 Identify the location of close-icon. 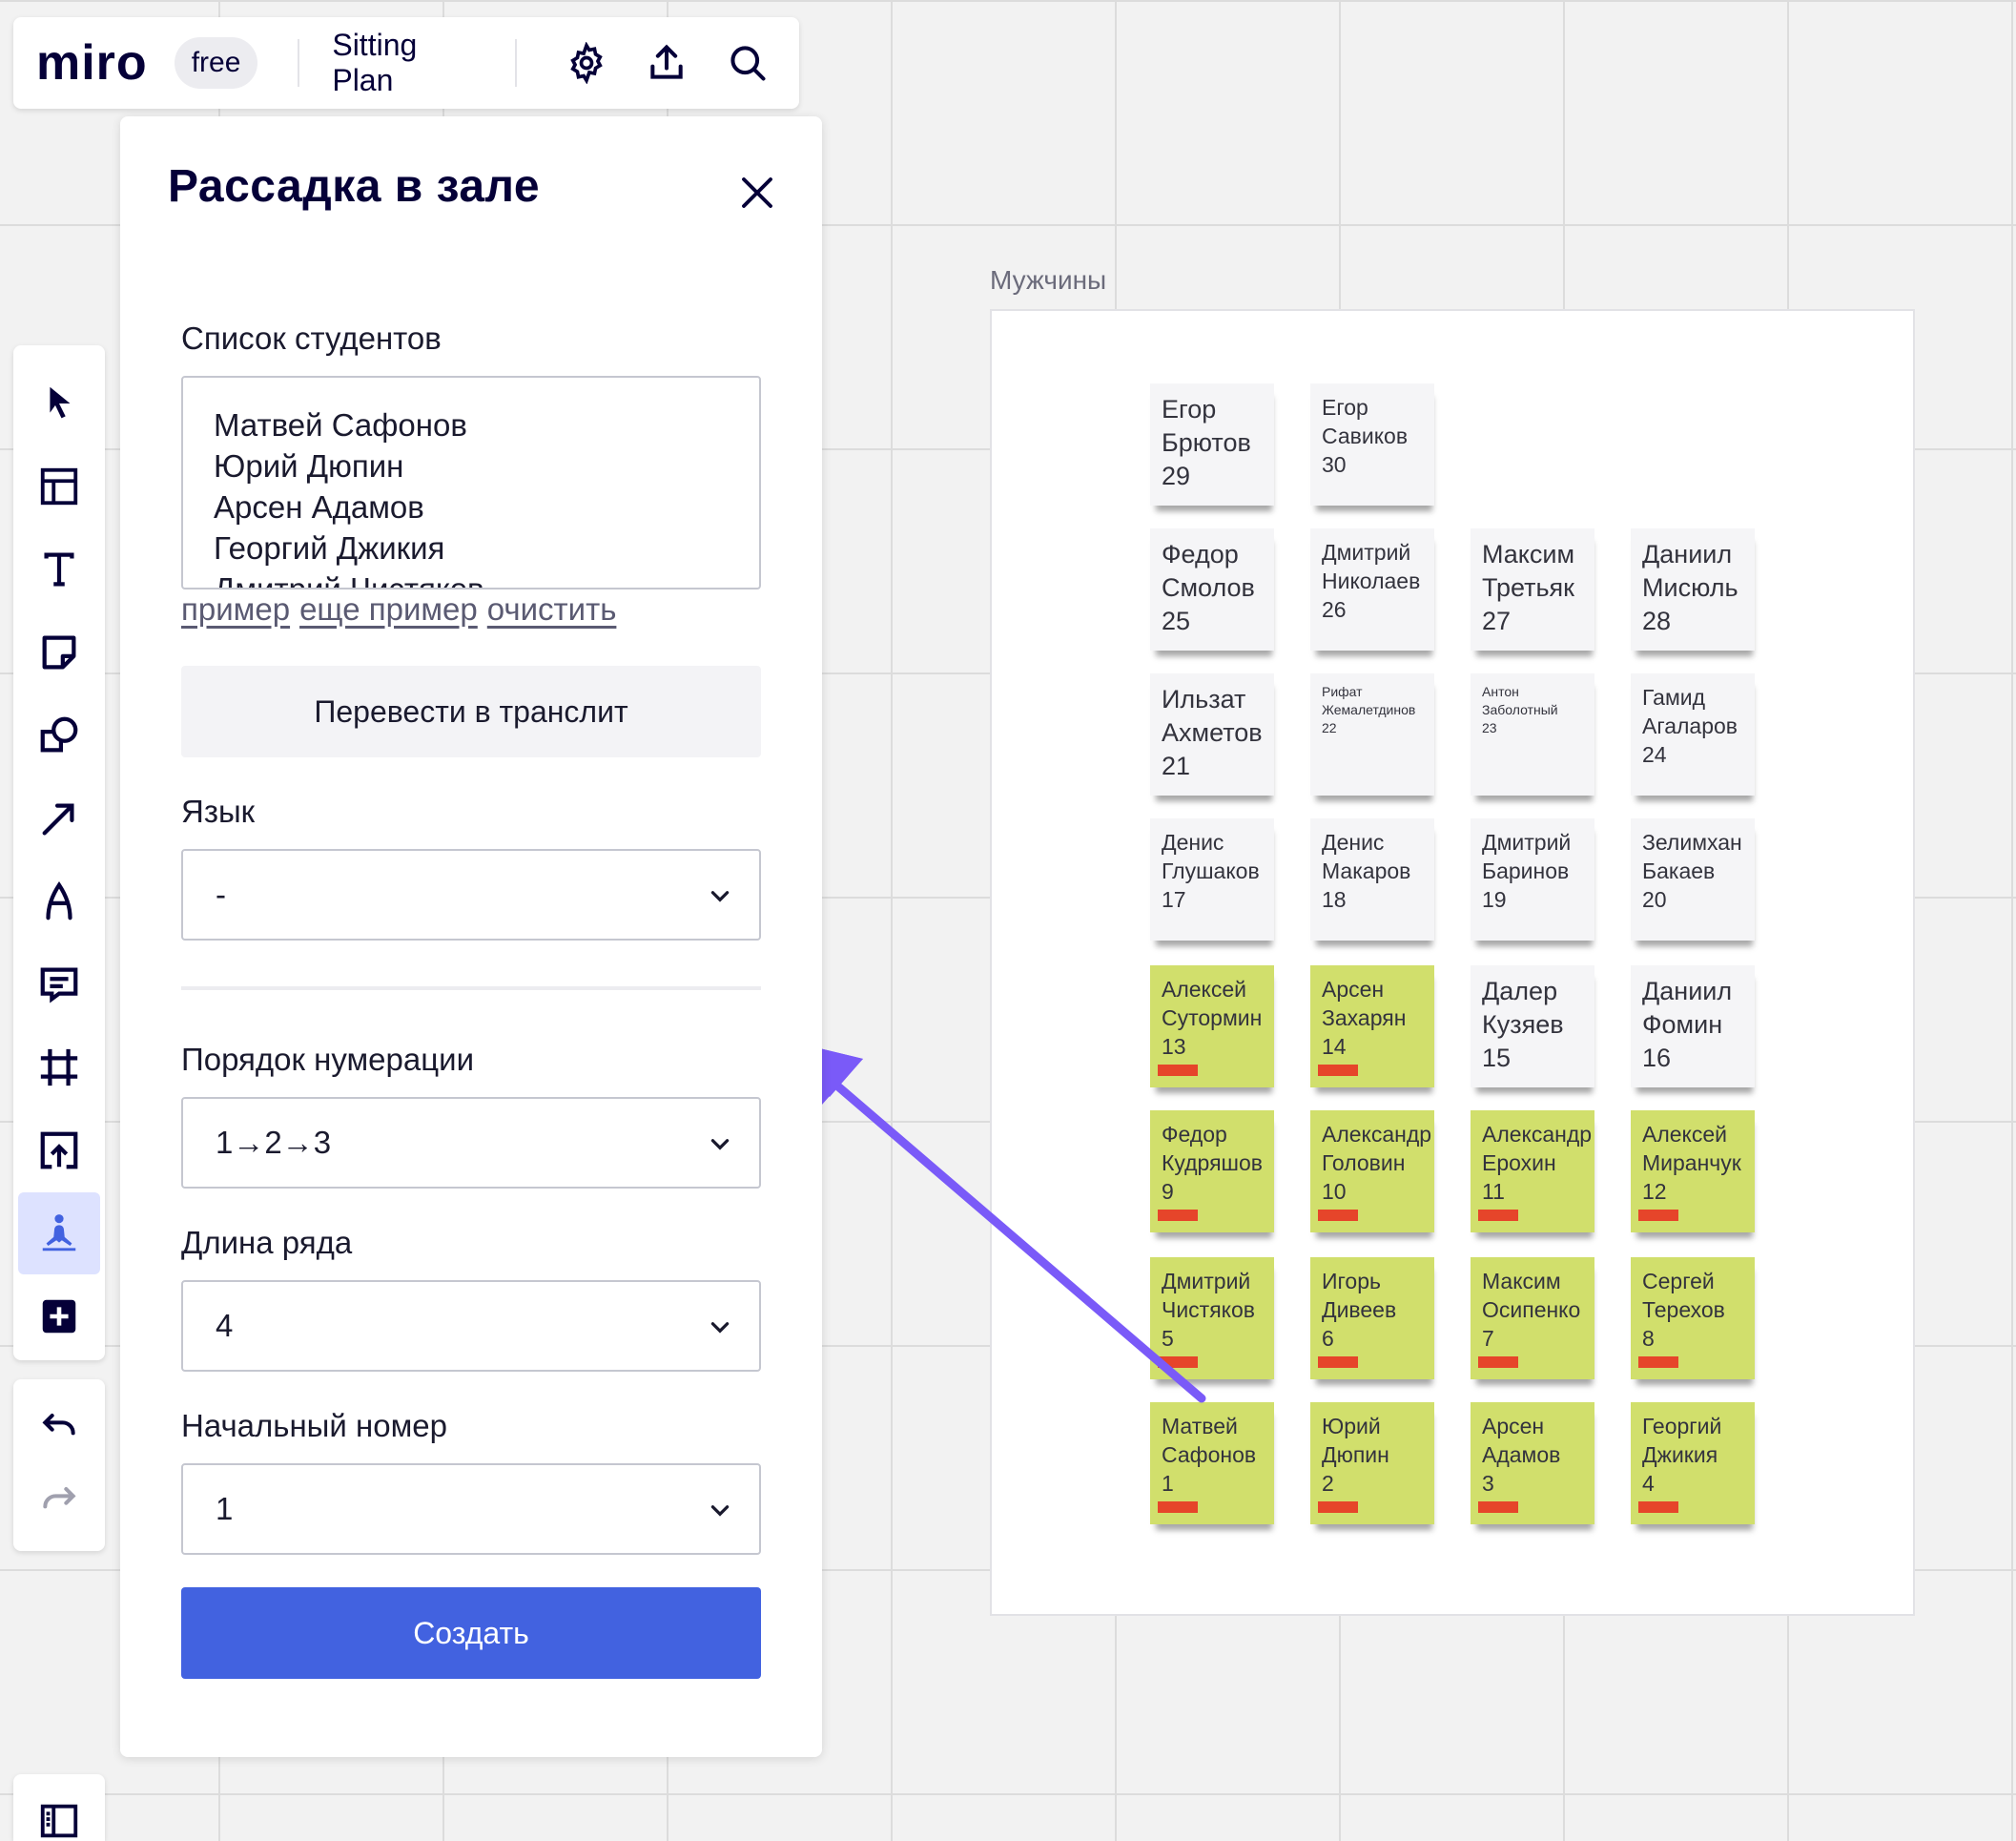
(758, 192).